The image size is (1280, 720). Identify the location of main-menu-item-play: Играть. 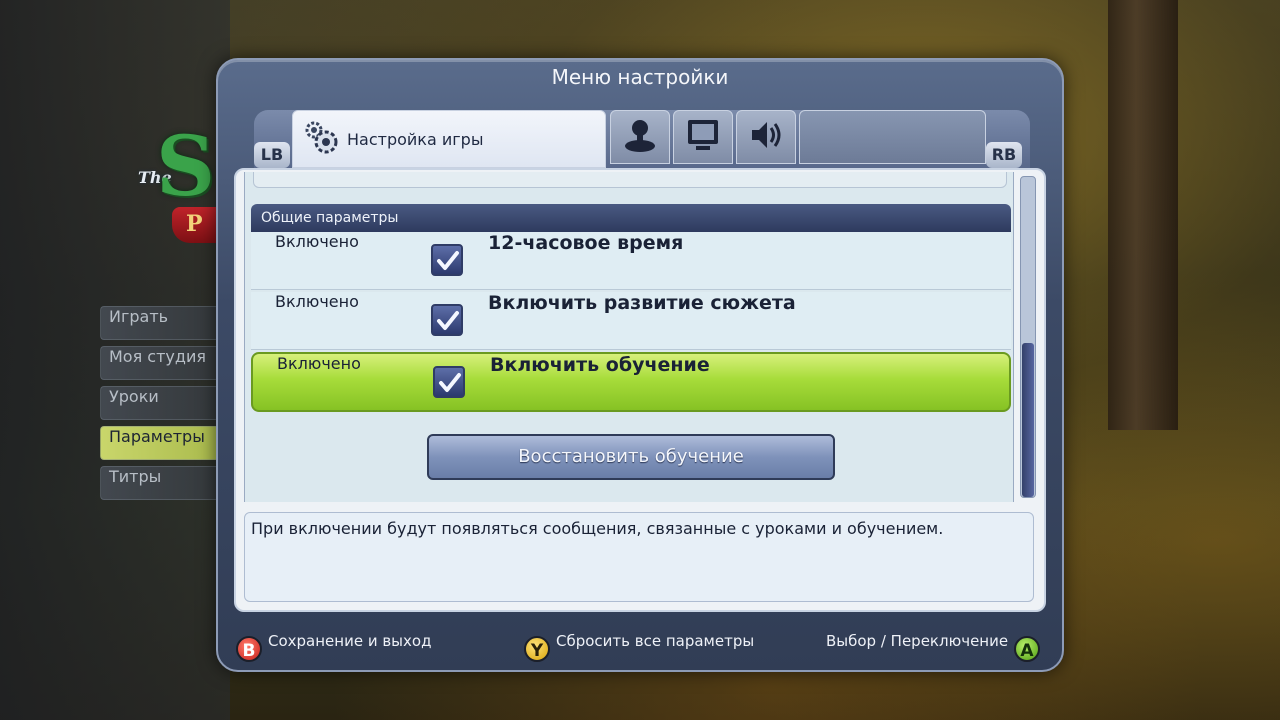
(165, 323).